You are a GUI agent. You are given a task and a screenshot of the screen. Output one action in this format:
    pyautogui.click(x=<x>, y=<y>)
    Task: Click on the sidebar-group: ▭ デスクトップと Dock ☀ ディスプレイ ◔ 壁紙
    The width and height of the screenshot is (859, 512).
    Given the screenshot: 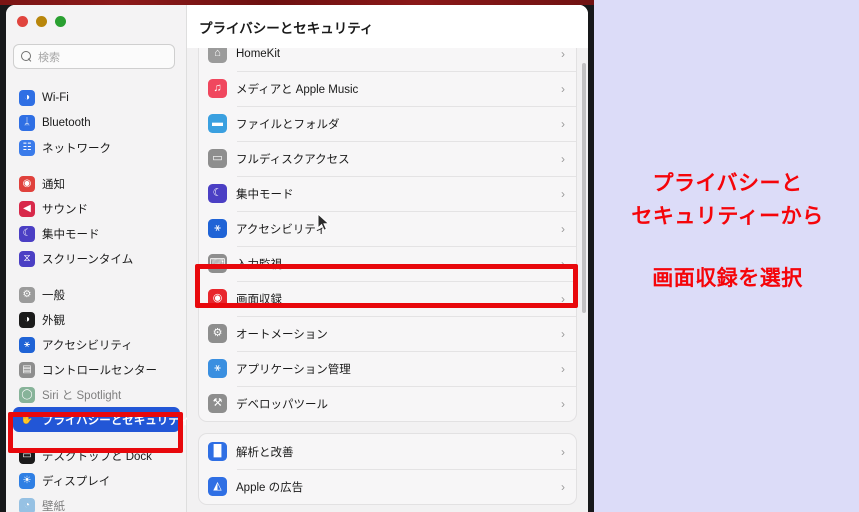 What is the action you would take?
    pyautogui.click(x=96, y=477)
    